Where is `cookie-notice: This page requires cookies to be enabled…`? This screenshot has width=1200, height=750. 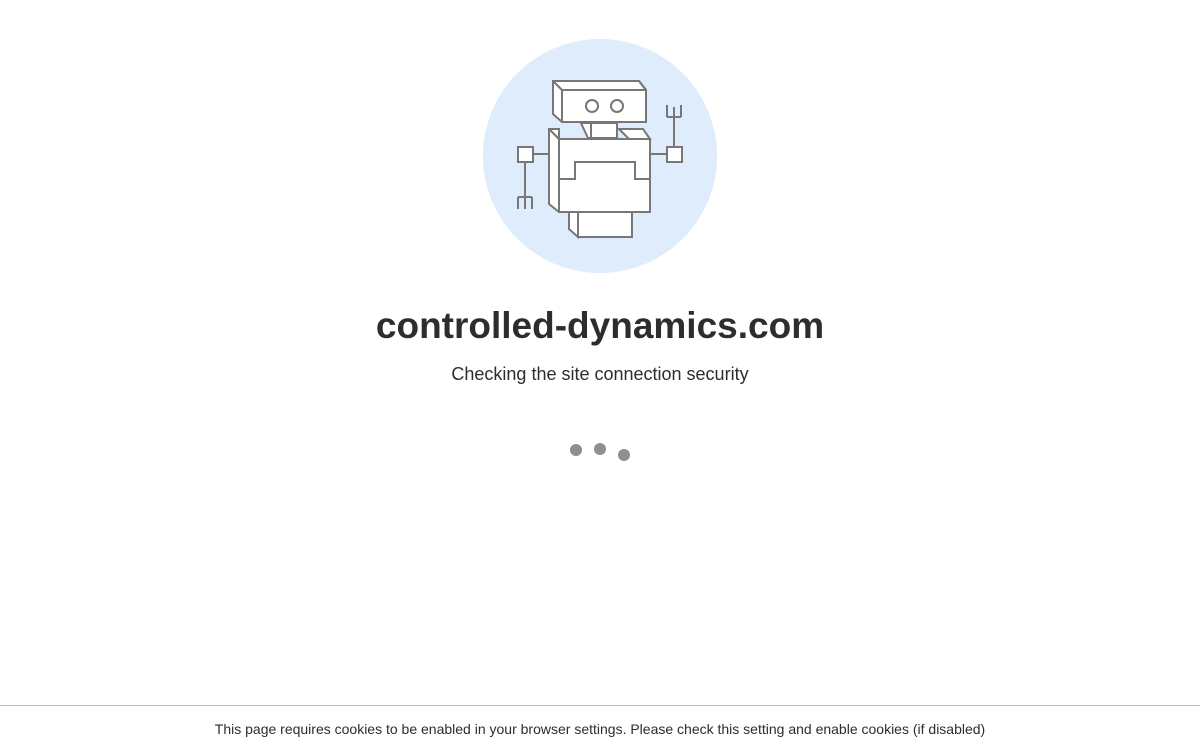
cookie-notice: This page requires cookies to be enabled… is located at coordinates (600, 729).